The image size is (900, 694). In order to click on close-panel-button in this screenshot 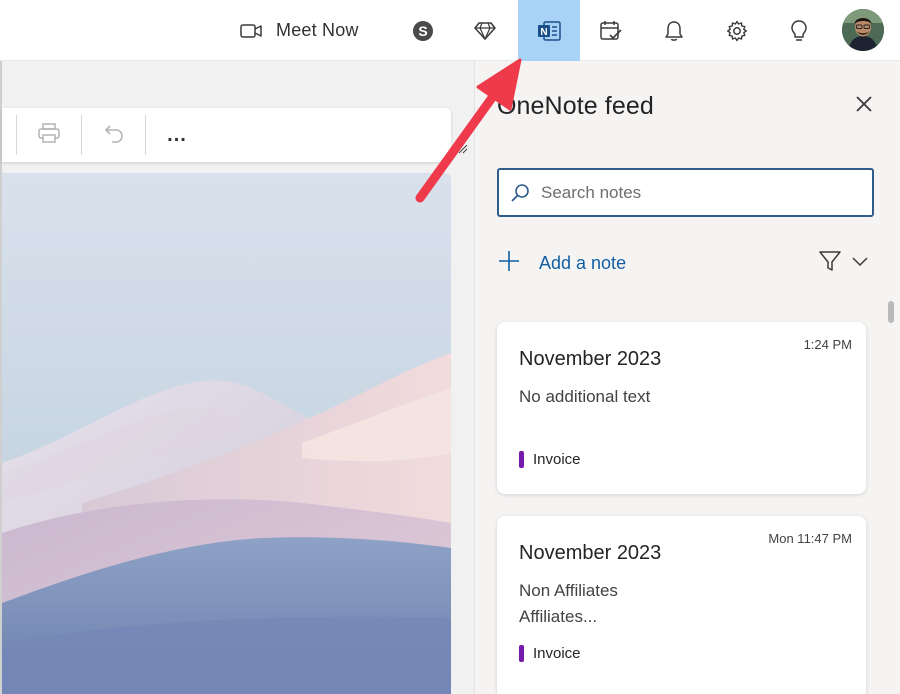, I will do `click(864, 106)`.